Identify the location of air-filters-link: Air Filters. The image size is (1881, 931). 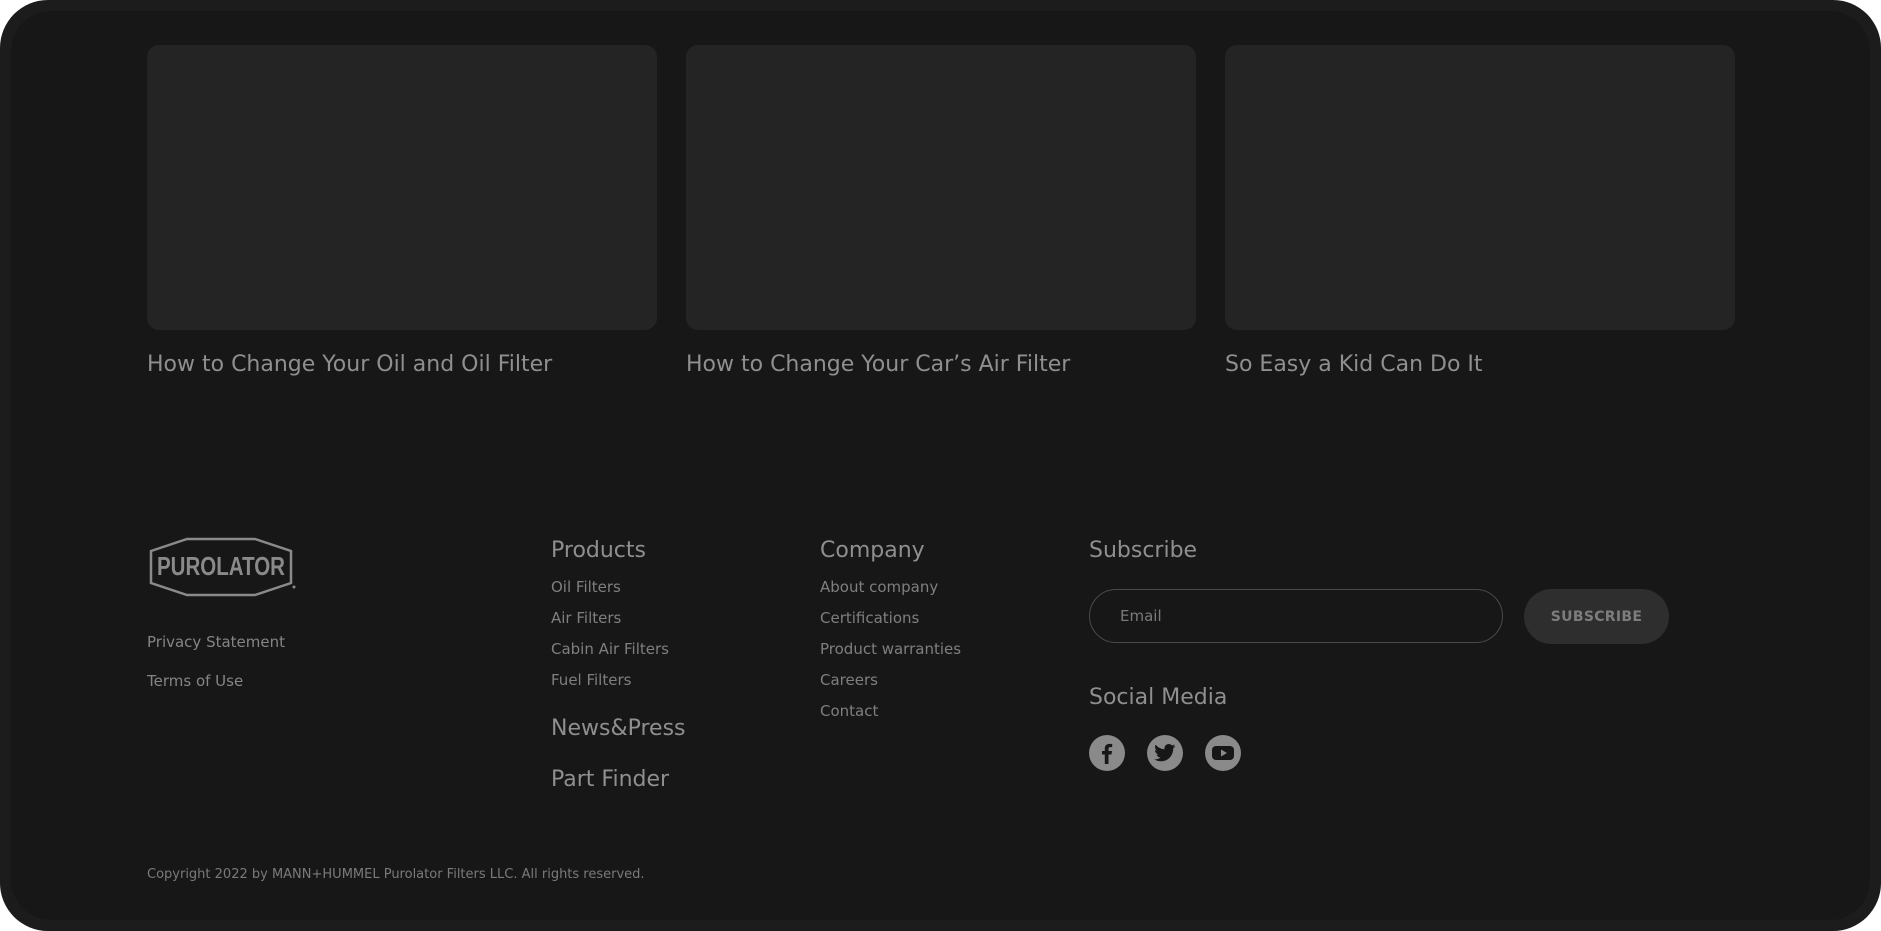
(586, 618).